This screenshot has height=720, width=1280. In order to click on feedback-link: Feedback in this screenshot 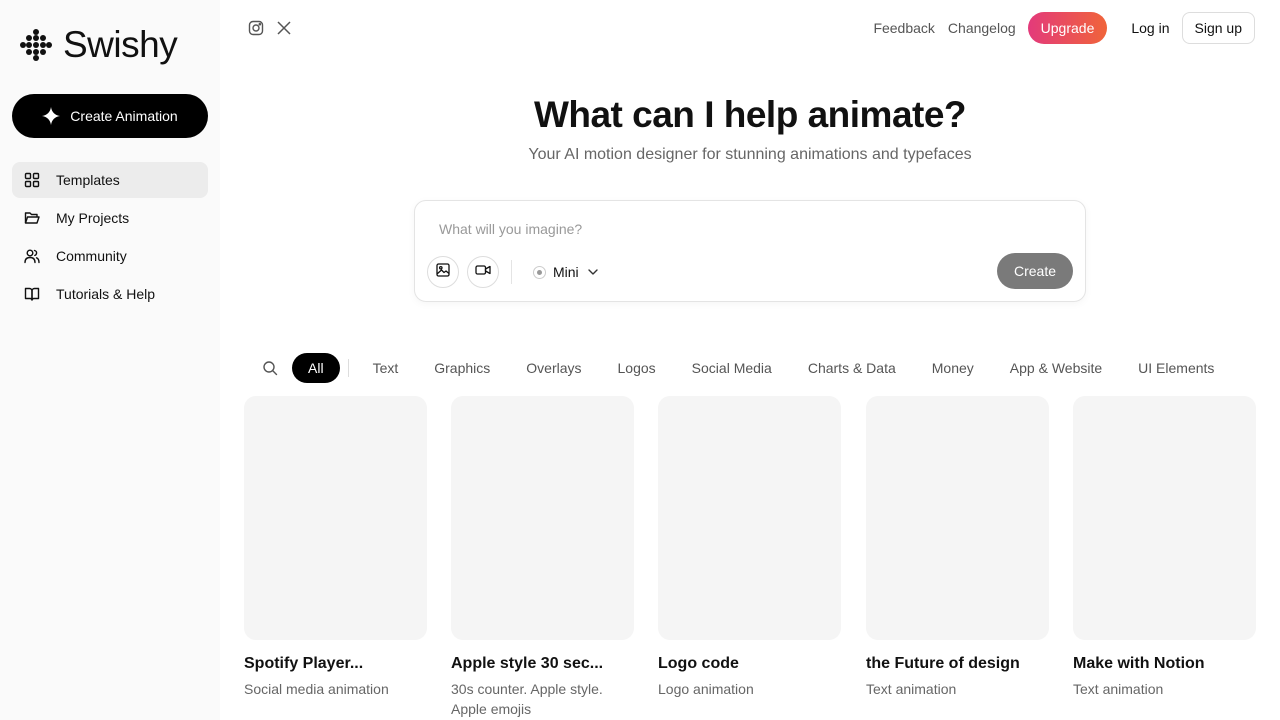, I will do `click(903, 28)`.